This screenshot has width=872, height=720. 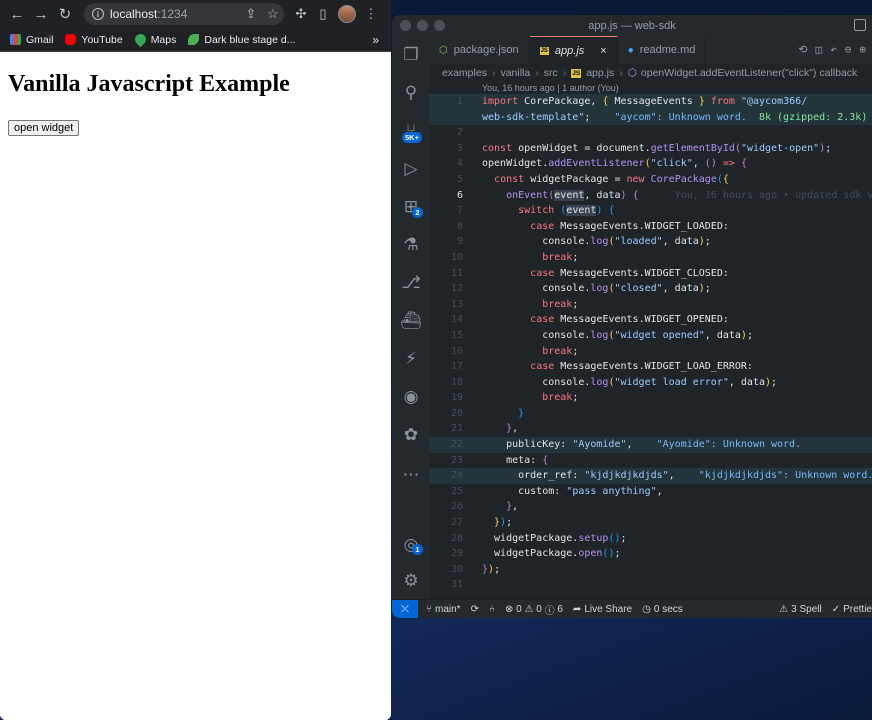 What do you see at coordinates (371, 14) in the screenshot?
I see `chrome-menu-icon: ⋮` at bounding box center [371, 14].